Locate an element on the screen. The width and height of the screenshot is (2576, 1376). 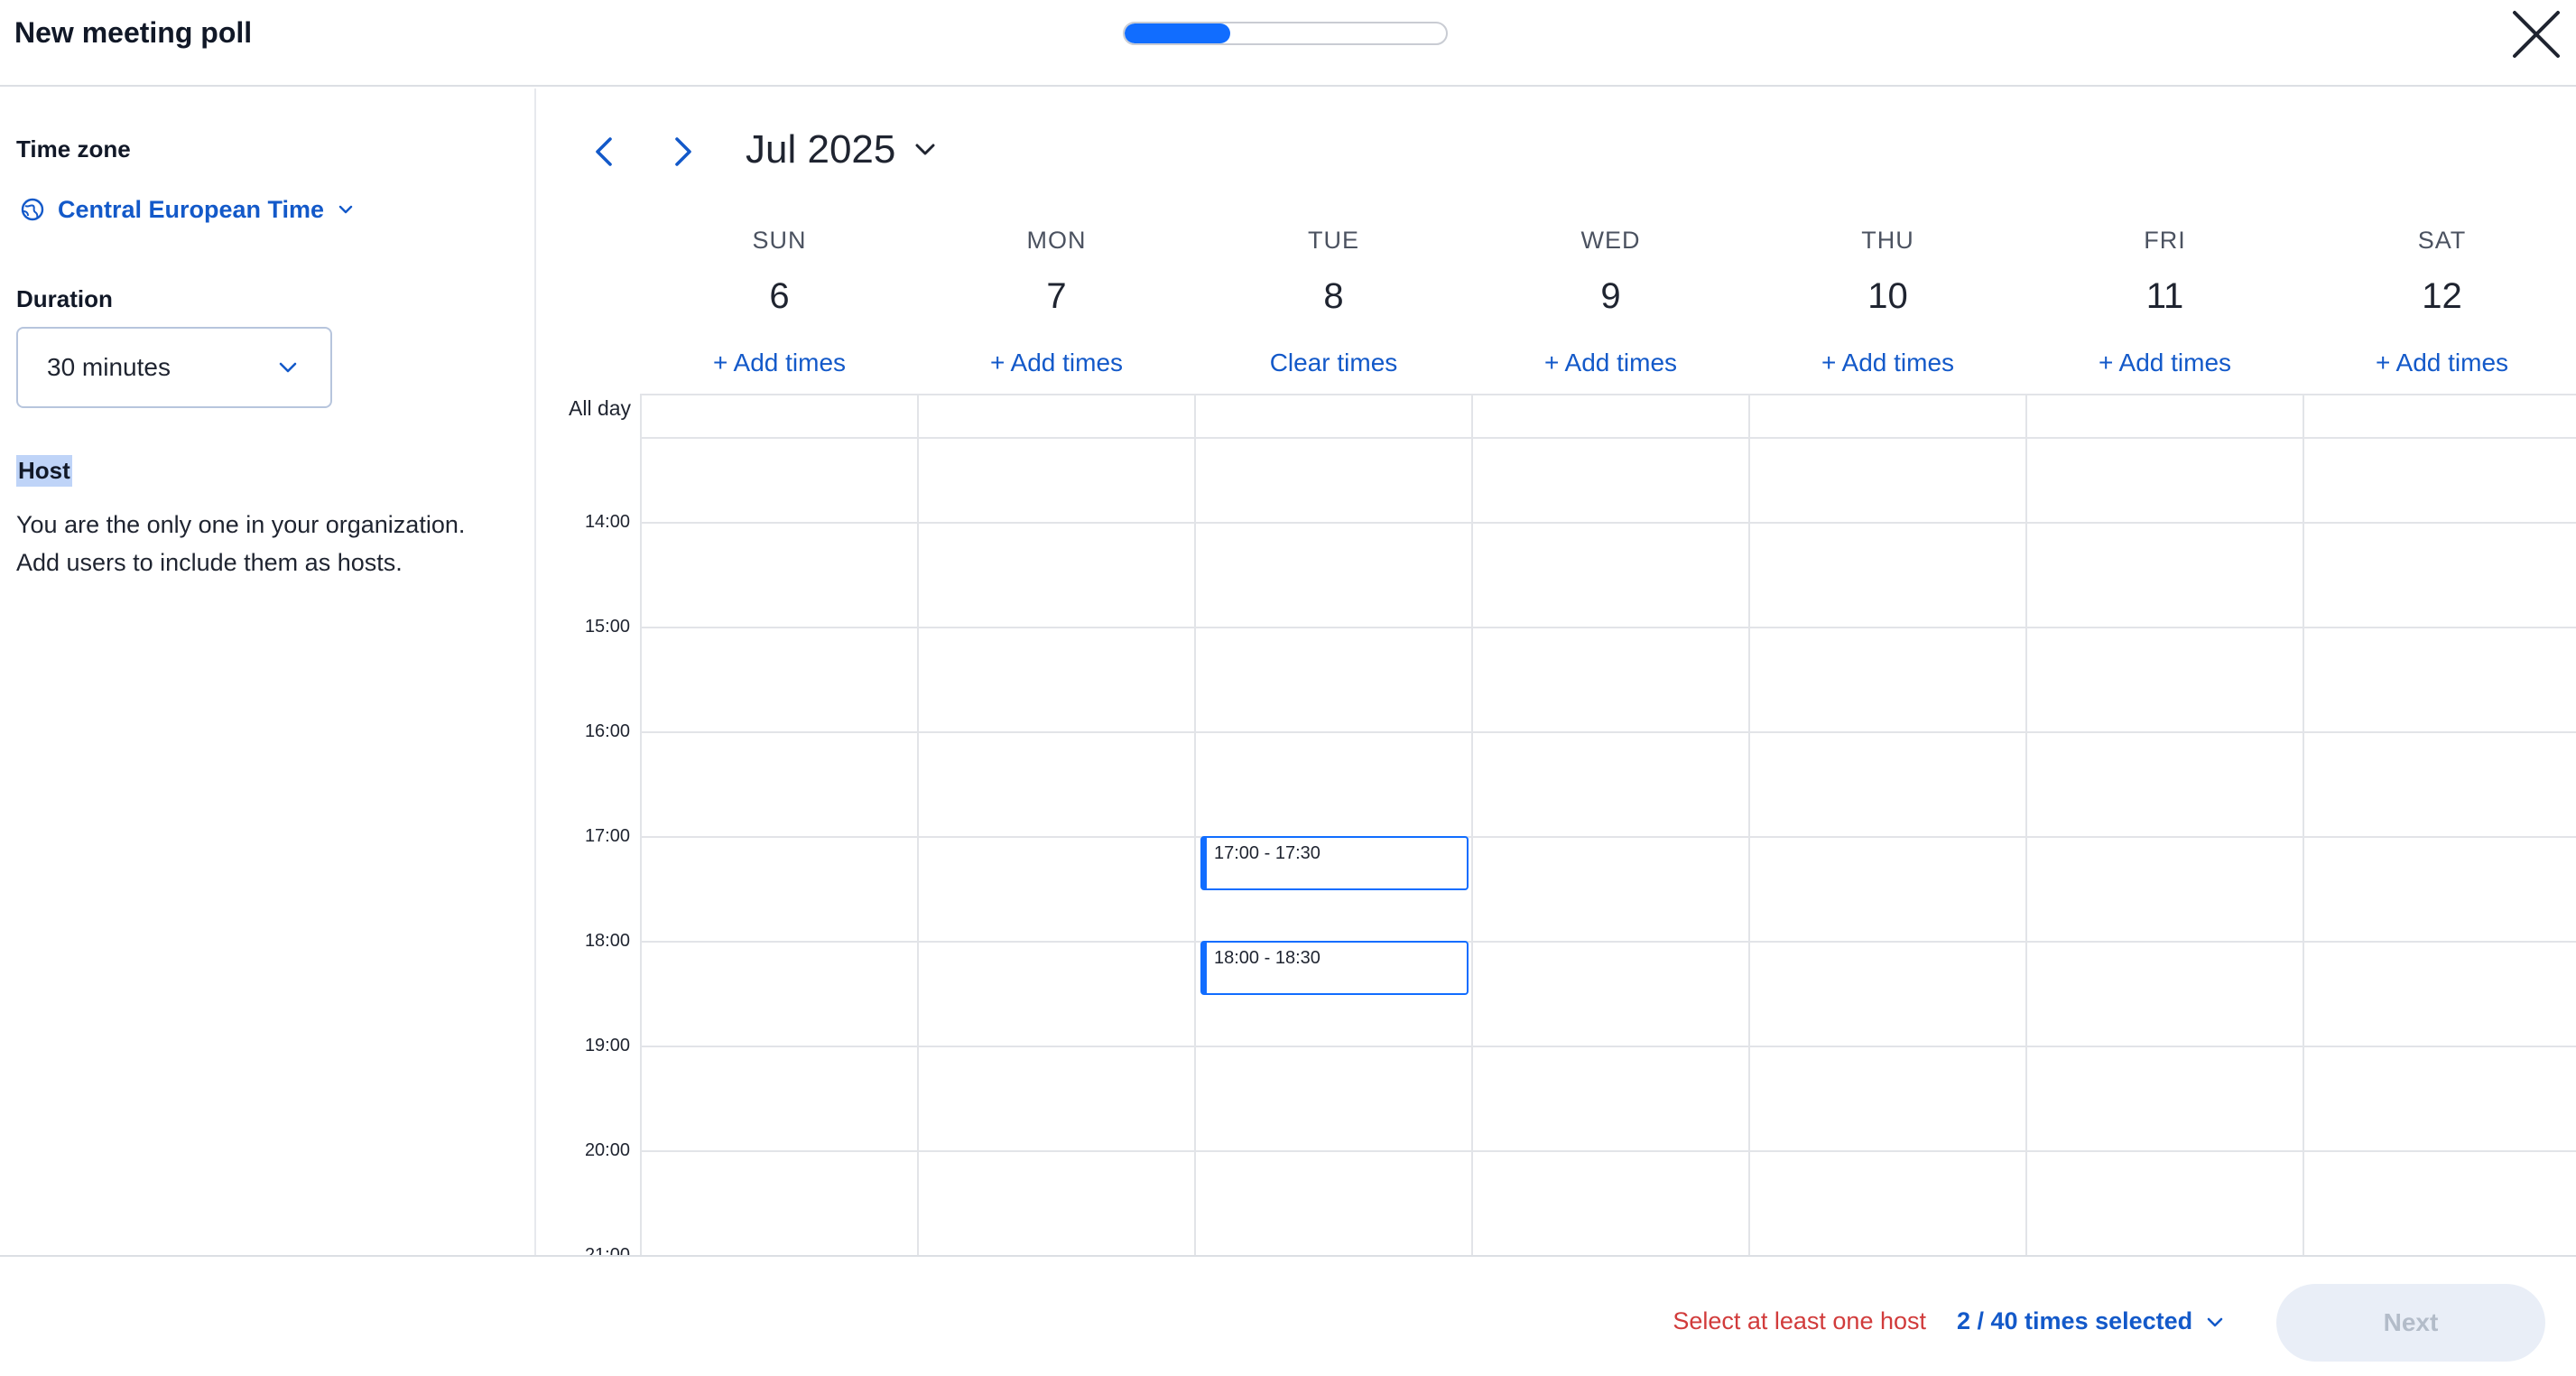
day-header: THU 10 is located at coordinates (1888, 270).